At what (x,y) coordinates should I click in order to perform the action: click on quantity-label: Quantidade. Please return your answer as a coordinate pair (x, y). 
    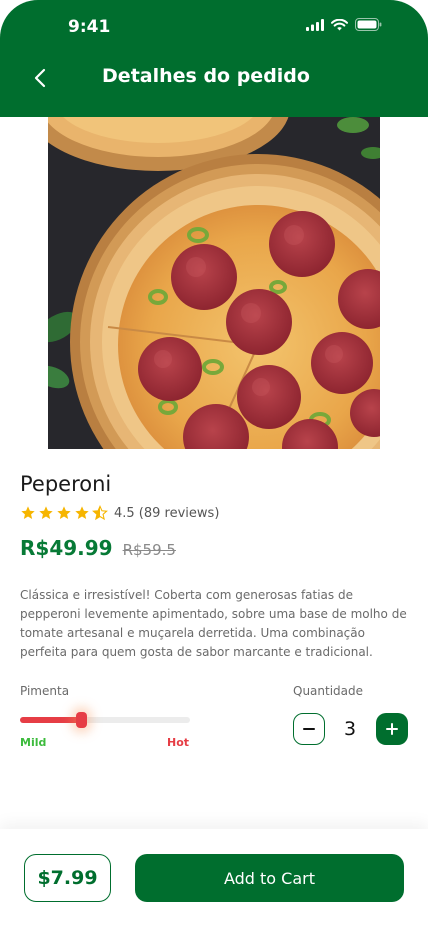
    Looking at the image, I should click on (328, 691).